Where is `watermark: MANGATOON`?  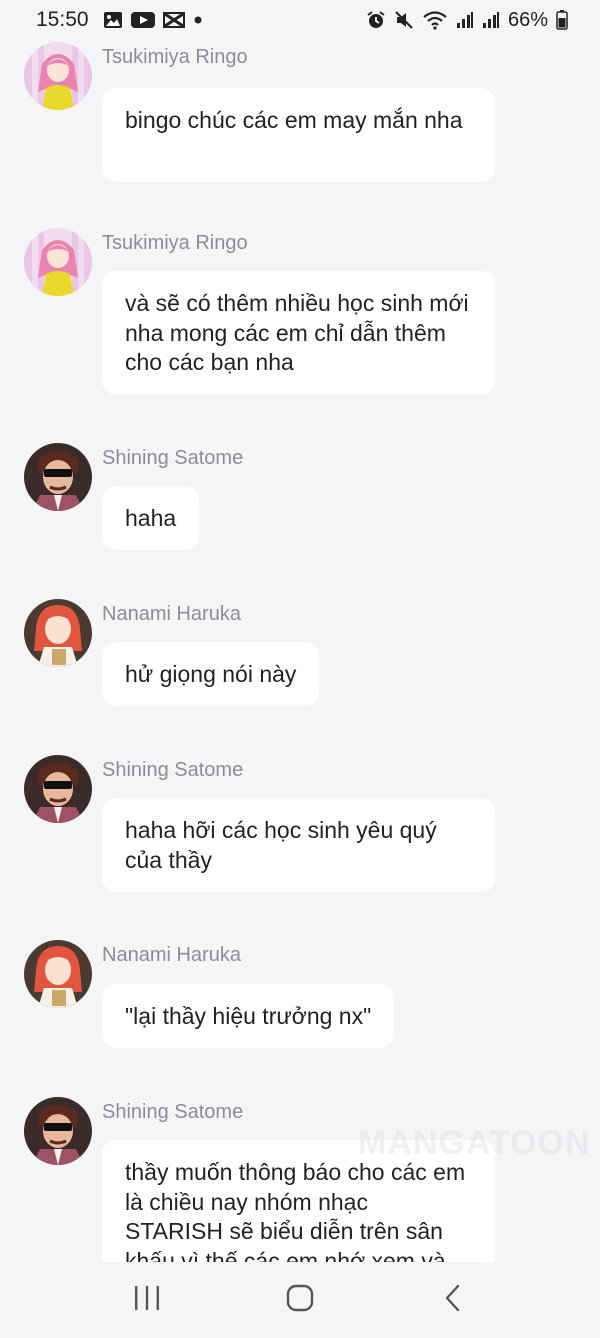
watermark: MANGATOON is located at coordinates (474, 1143).